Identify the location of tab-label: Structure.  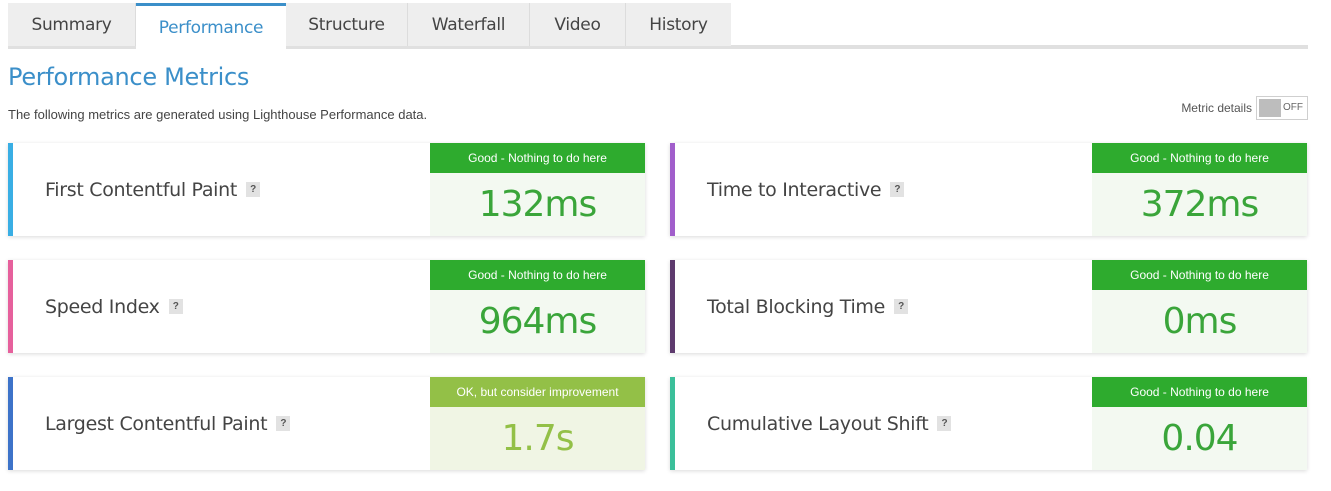
(346, 24).